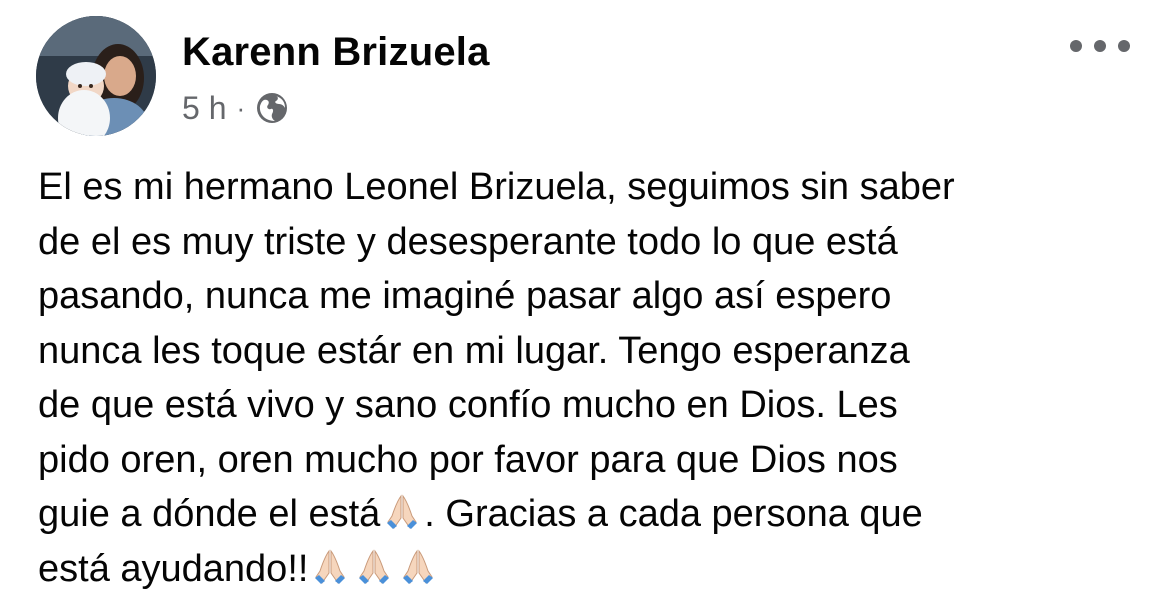 This screenshot has height=603, width=1170. What do you see at coordinates (204, 108) in the screenshot?
I see `post-timestamp: 5 h` at bounding box center [204, 108].